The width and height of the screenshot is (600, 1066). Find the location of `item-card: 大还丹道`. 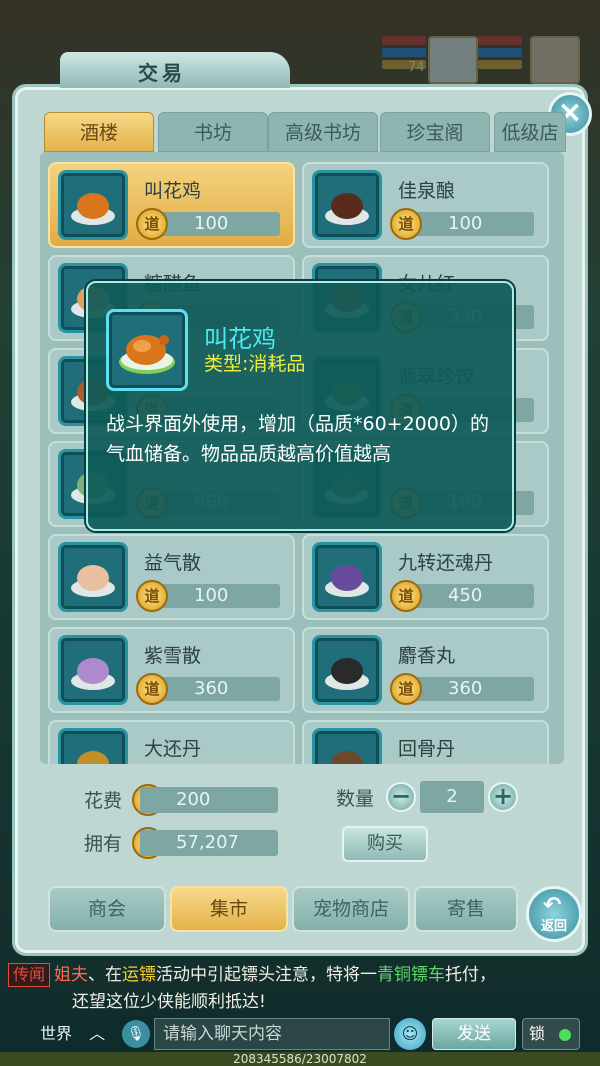

item-card: 大还丹道 is located at coordinates (171, 742).